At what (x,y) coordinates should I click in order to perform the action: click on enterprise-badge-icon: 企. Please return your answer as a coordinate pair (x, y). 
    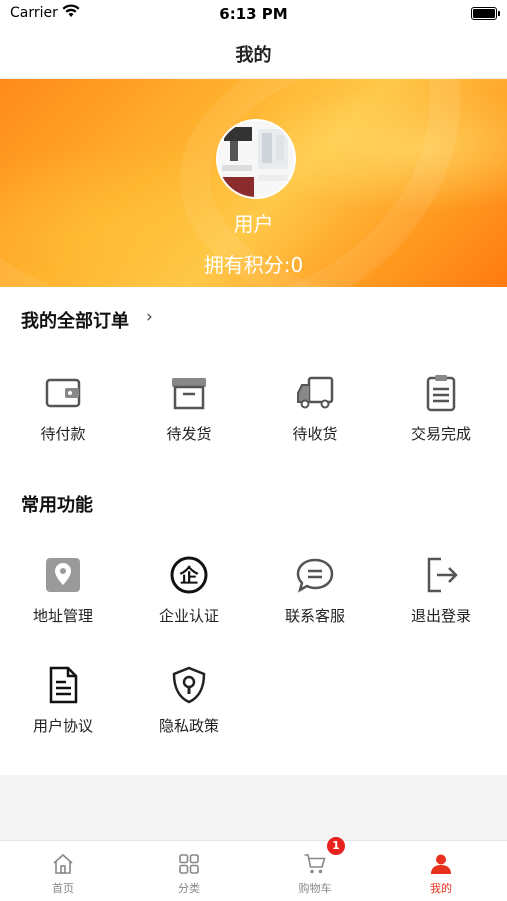
    Looking at the image, I should click on (189, 575).